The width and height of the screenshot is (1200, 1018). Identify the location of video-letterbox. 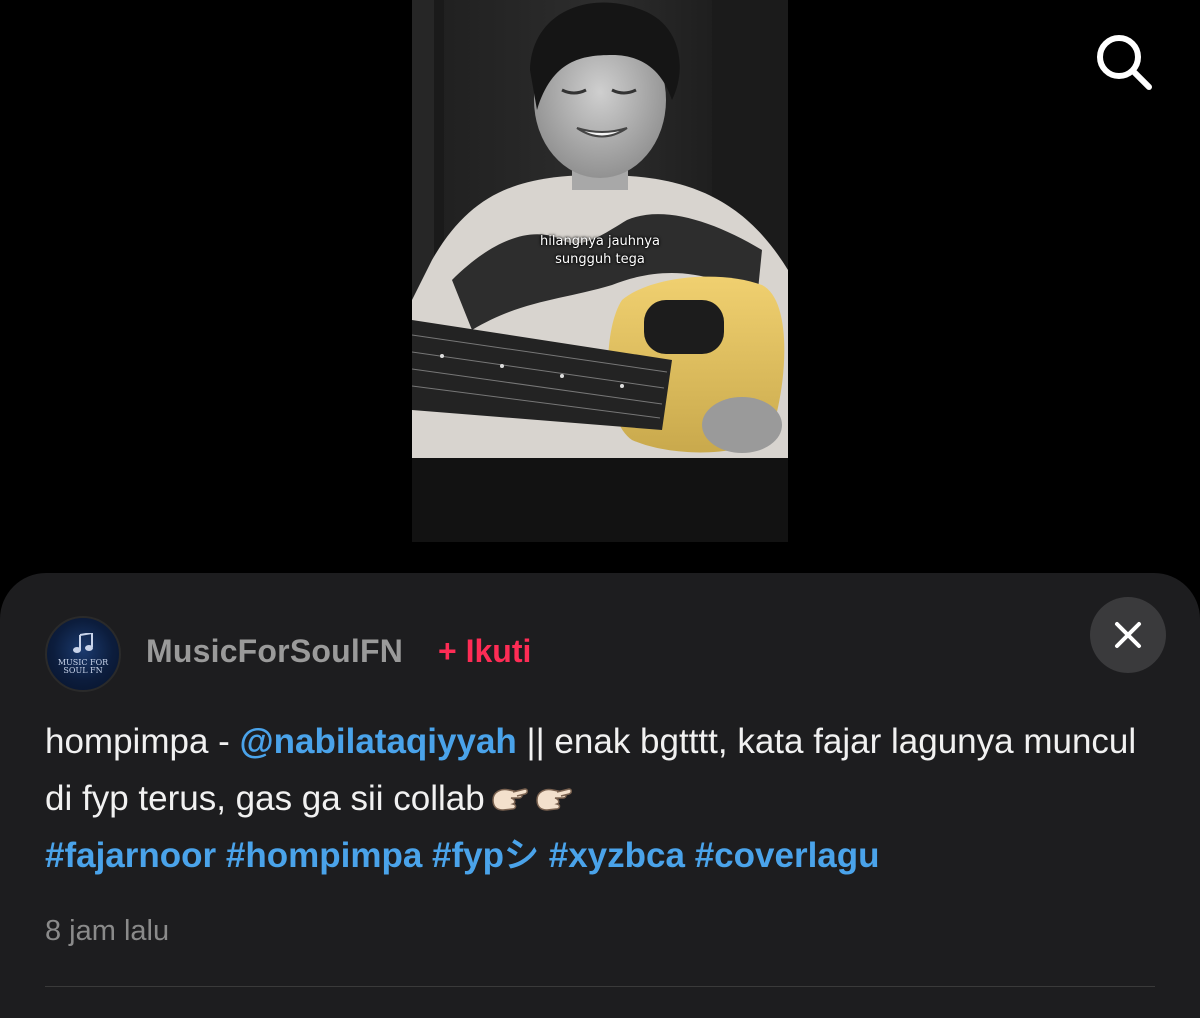
(600, 500).